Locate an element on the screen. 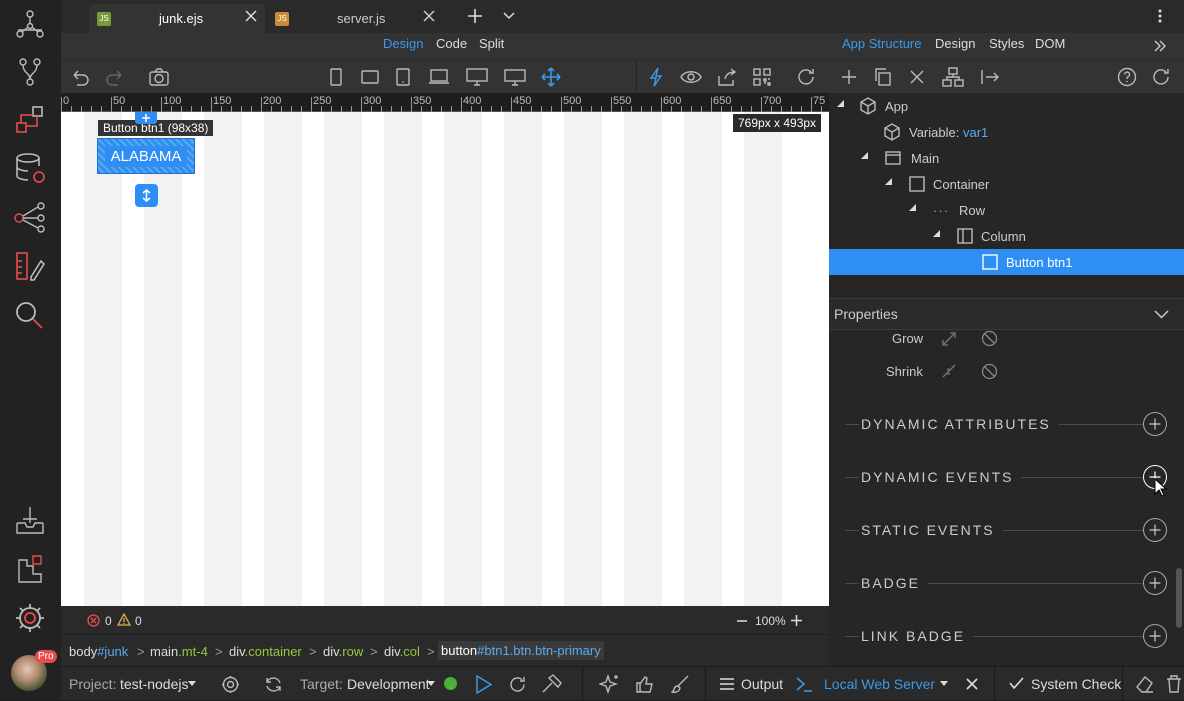  crumb-row: div.row is located at coordinates (343, 651).